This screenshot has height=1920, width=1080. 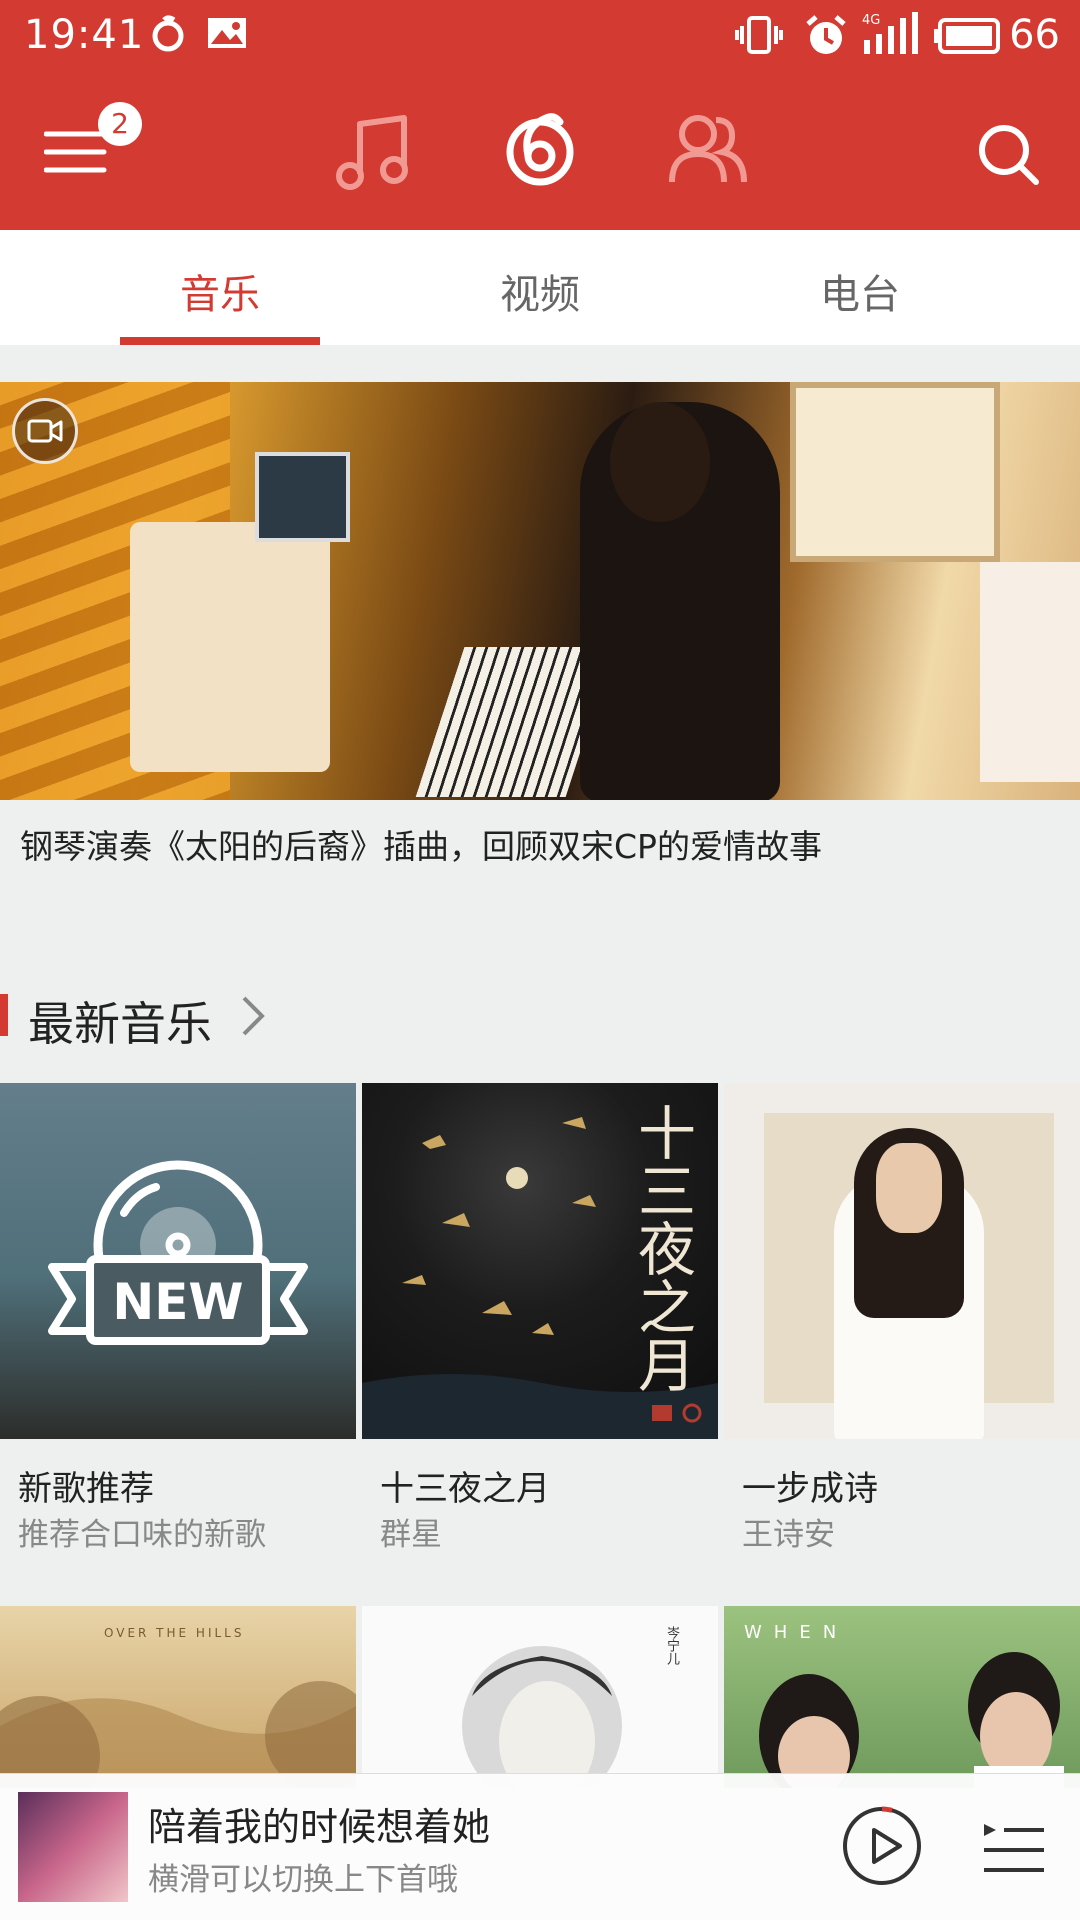 I want to click on signal-icon: 4G, so click(x=890, y=36).